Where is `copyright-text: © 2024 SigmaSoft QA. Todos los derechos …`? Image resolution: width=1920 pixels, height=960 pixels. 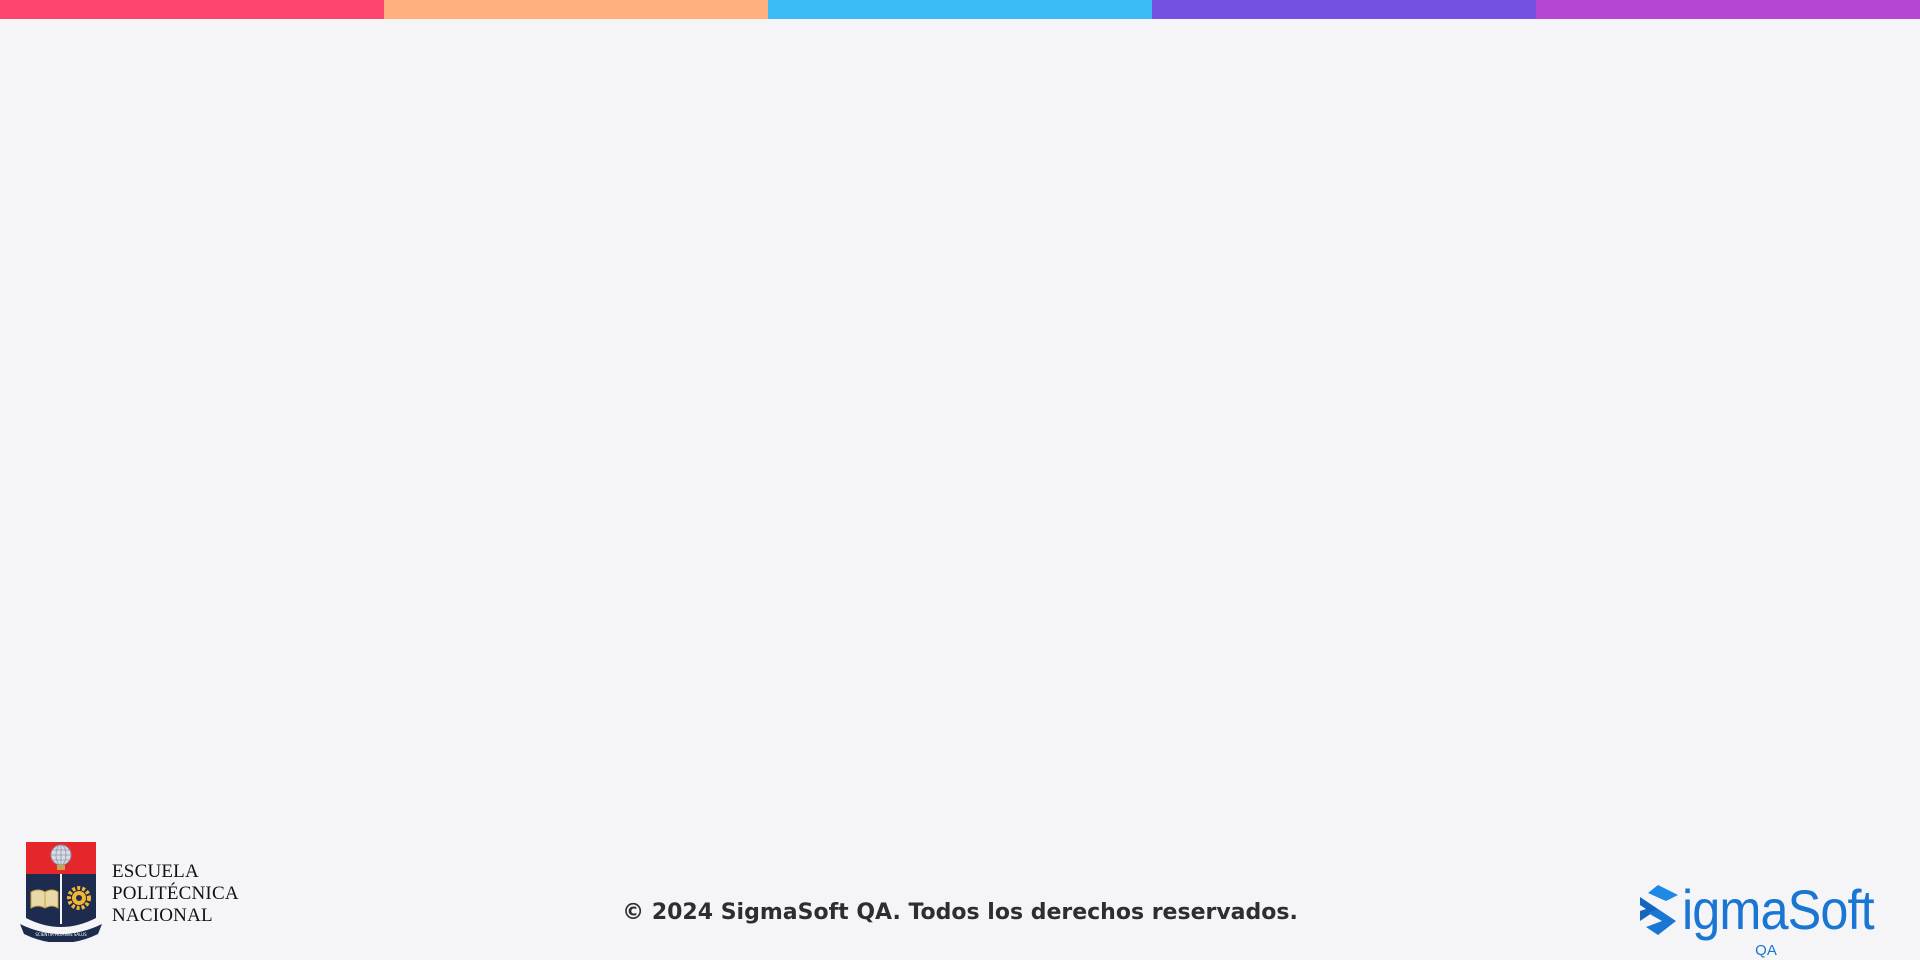 copyright-text: © 2024 SigmaSoft QA. Todos los derechos … is located at coordinates (960, 912).